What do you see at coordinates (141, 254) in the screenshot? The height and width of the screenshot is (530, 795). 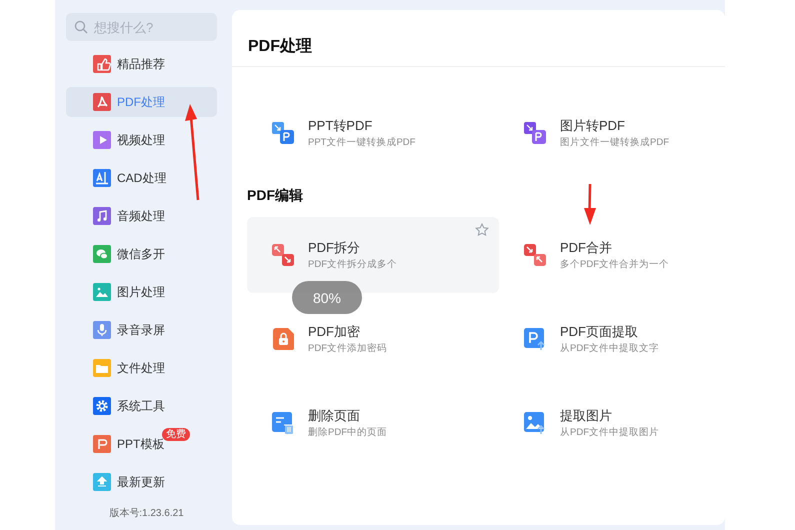 I see `sidebar-item: 微信多开` at bounding box center [141, 254].